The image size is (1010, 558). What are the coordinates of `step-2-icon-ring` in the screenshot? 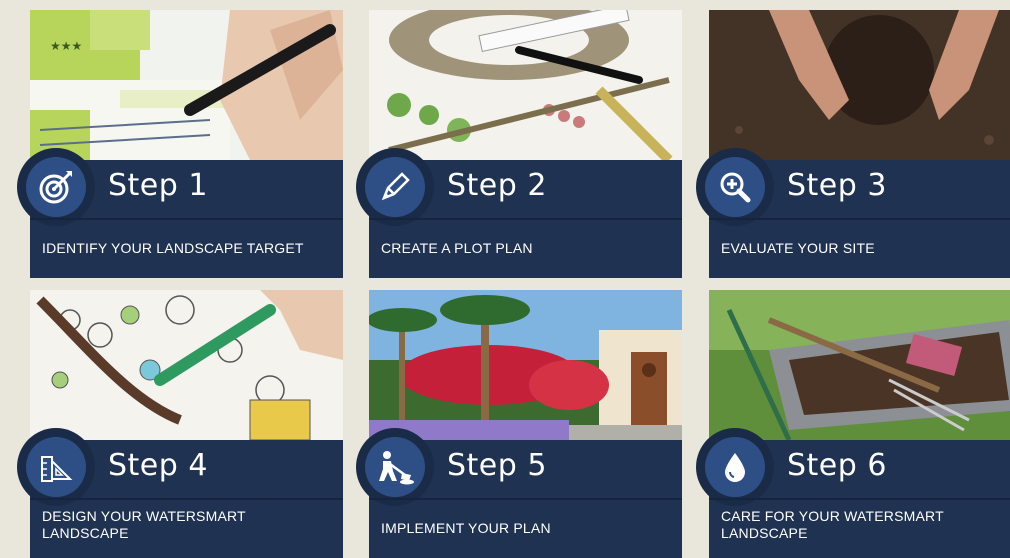 It's located at (395, 187).